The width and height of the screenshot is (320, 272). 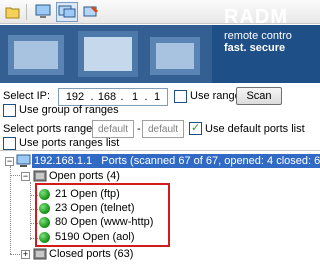 I want to click on expand-closed-ports-icon: +, so click(x=25, y=254).